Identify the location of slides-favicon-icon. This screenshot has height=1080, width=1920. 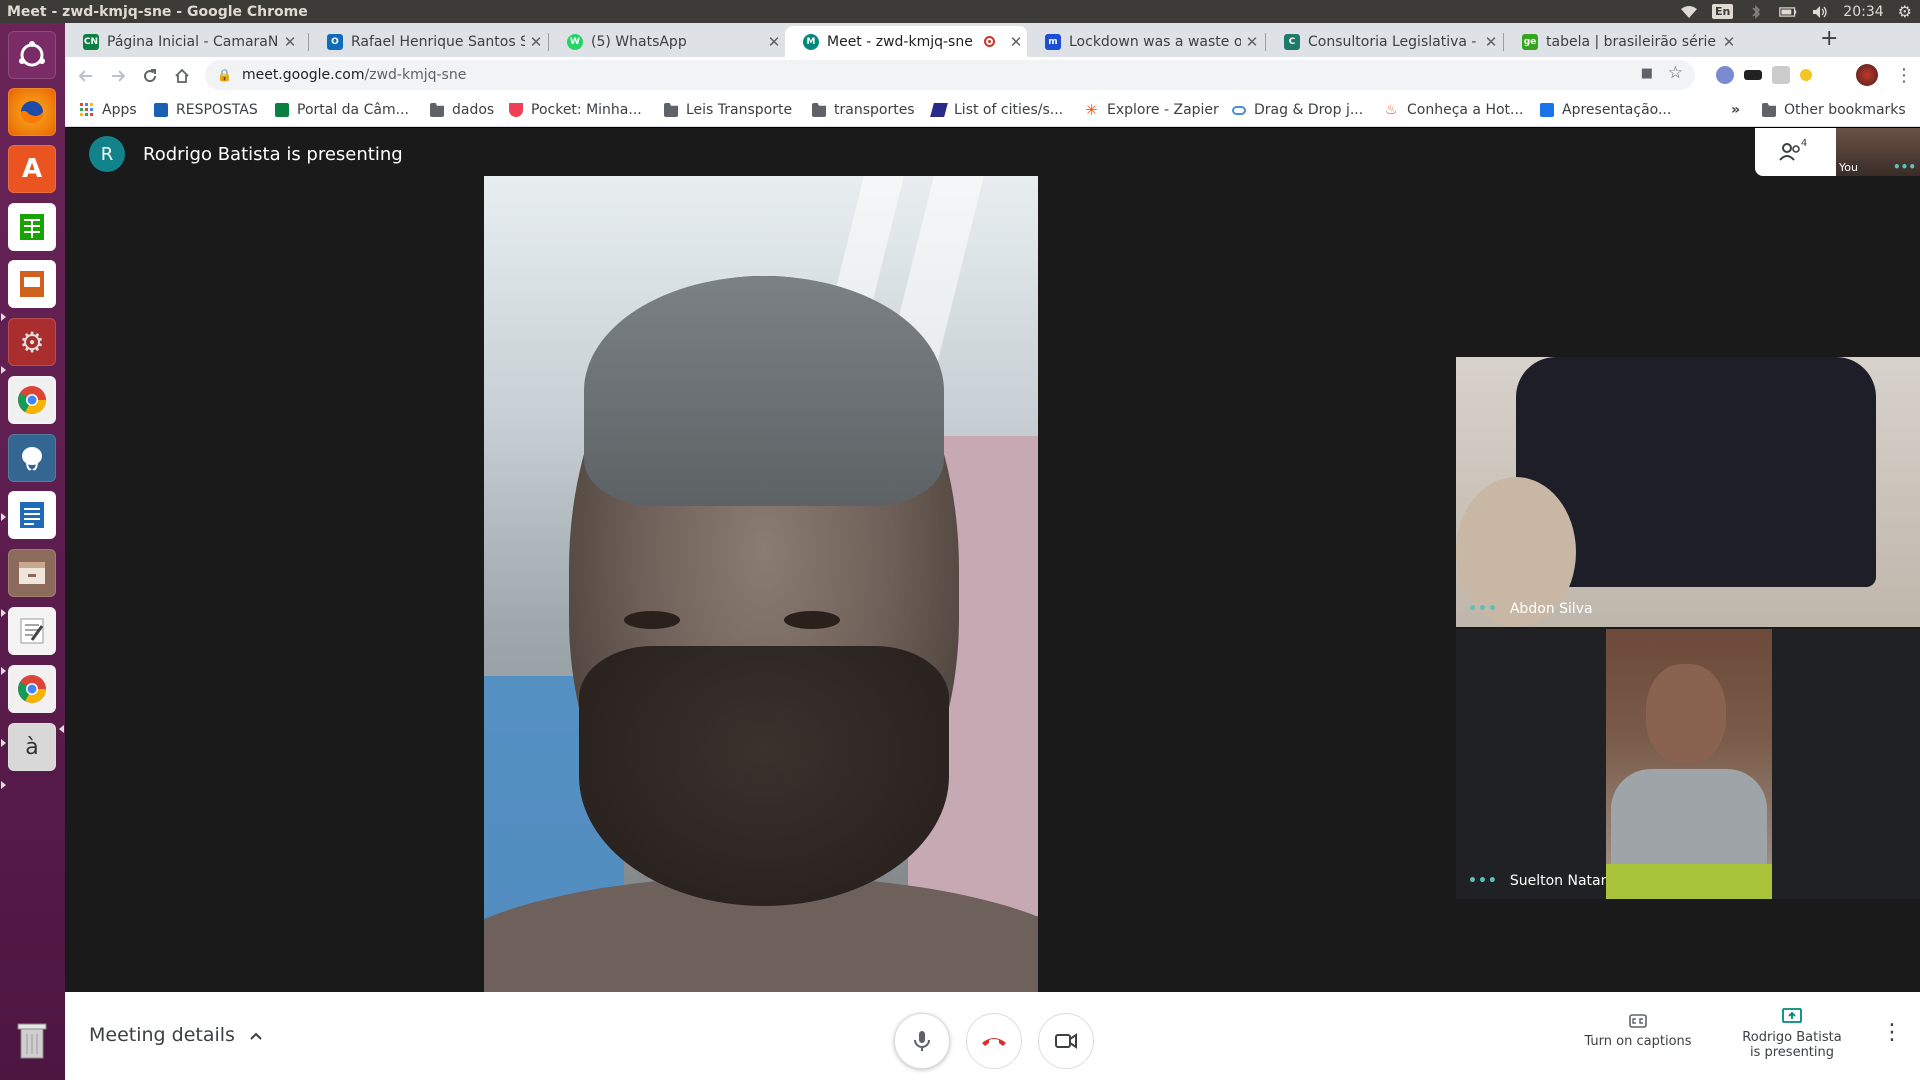
(1547, 110).